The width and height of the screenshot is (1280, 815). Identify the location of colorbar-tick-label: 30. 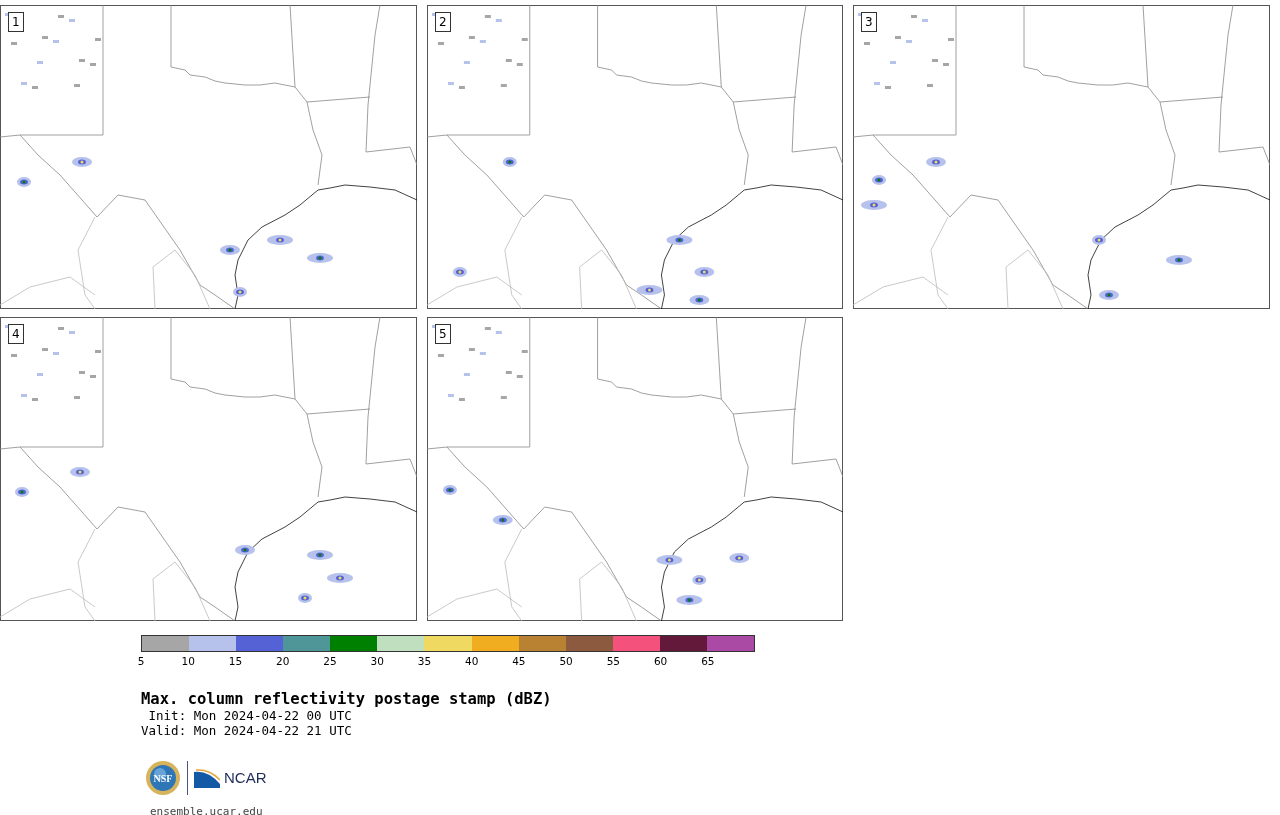
(377, 661).